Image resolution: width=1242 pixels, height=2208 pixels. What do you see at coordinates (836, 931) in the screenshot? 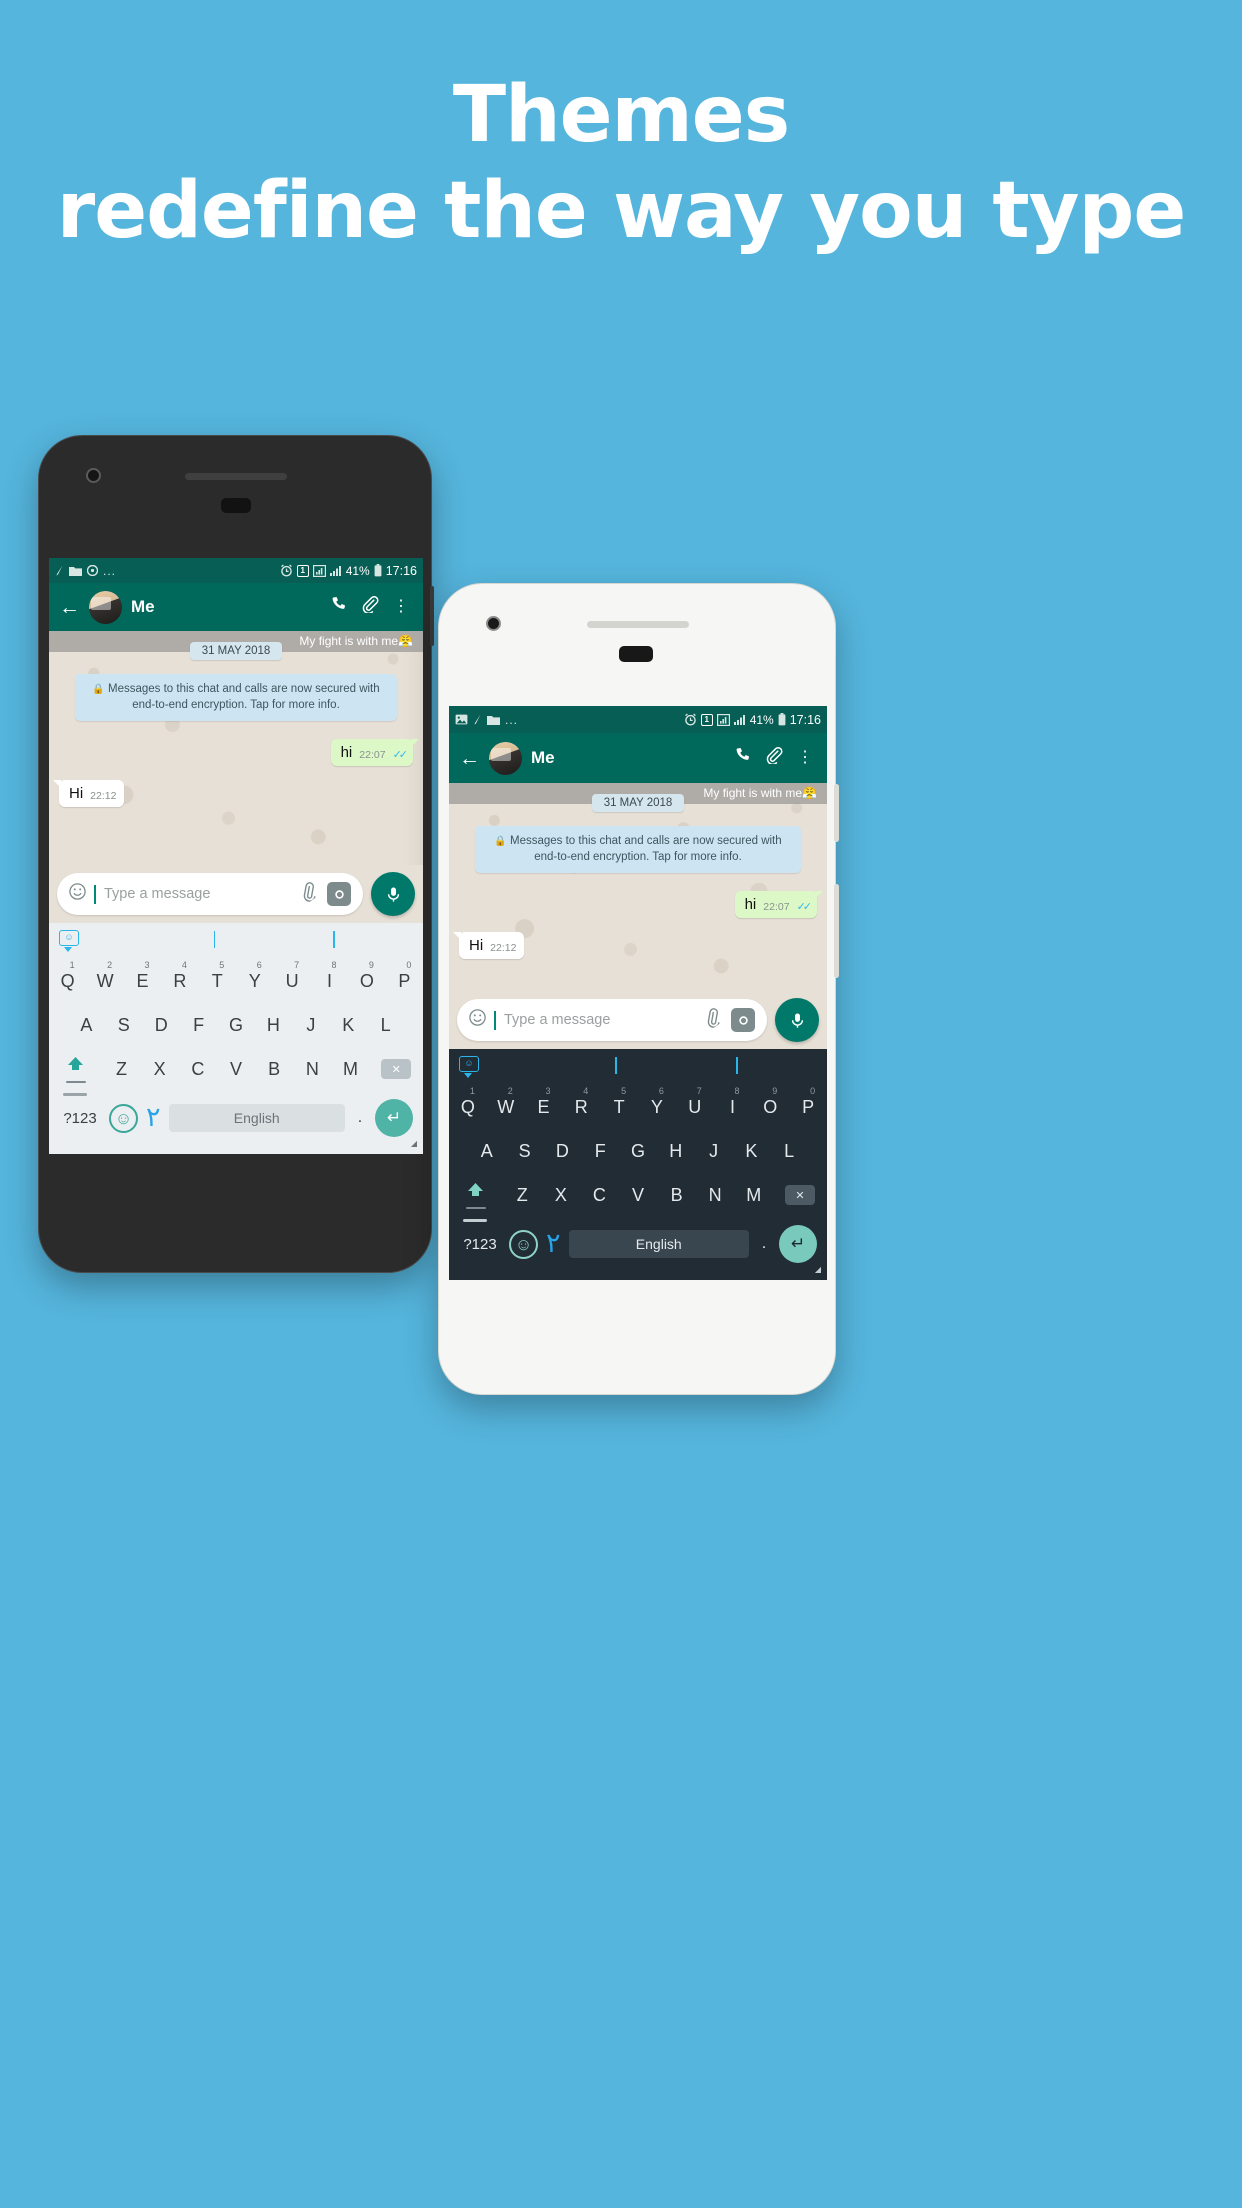
I see `volume-button` at bounding box center [836, 931].